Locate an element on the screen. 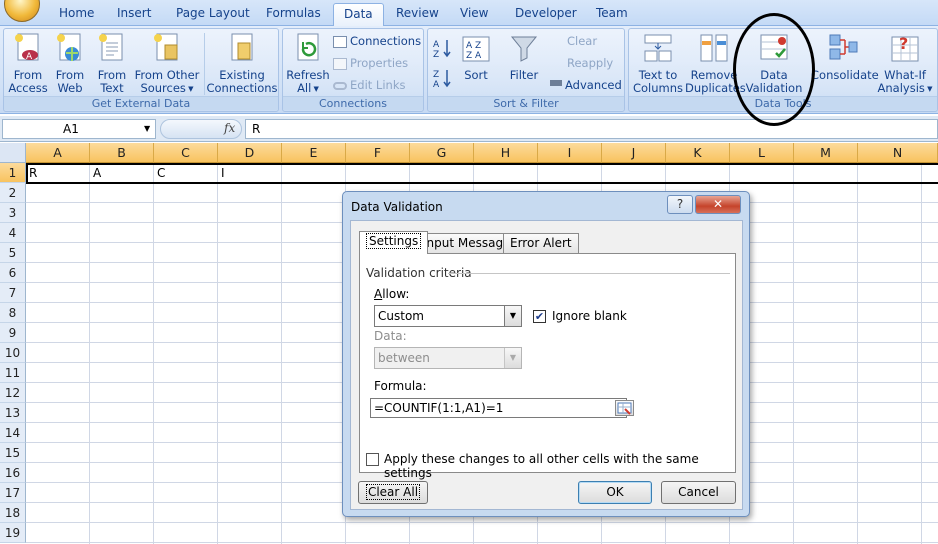 This screenshot has height=544, width=938. existing-connections-button: Existing Connections is located at coordinates (242, 63).